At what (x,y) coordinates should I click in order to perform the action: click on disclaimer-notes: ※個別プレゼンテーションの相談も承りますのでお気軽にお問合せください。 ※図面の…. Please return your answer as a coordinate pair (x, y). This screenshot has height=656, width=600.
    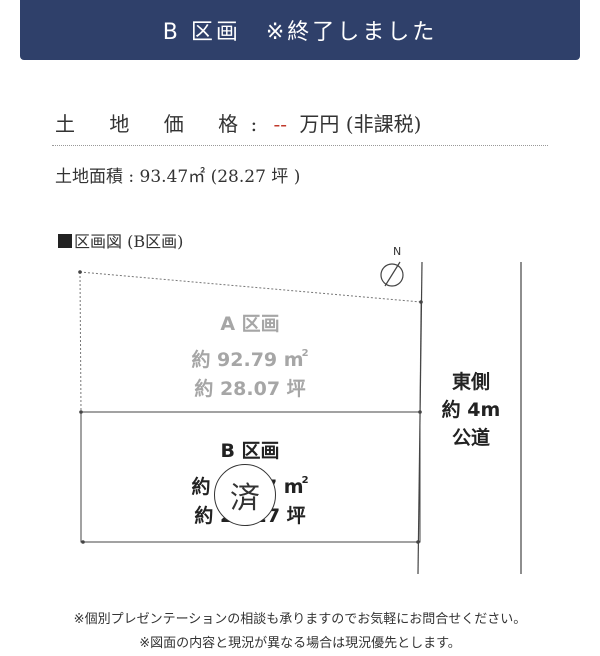
    Looking at the image, I should click on (300, 632).